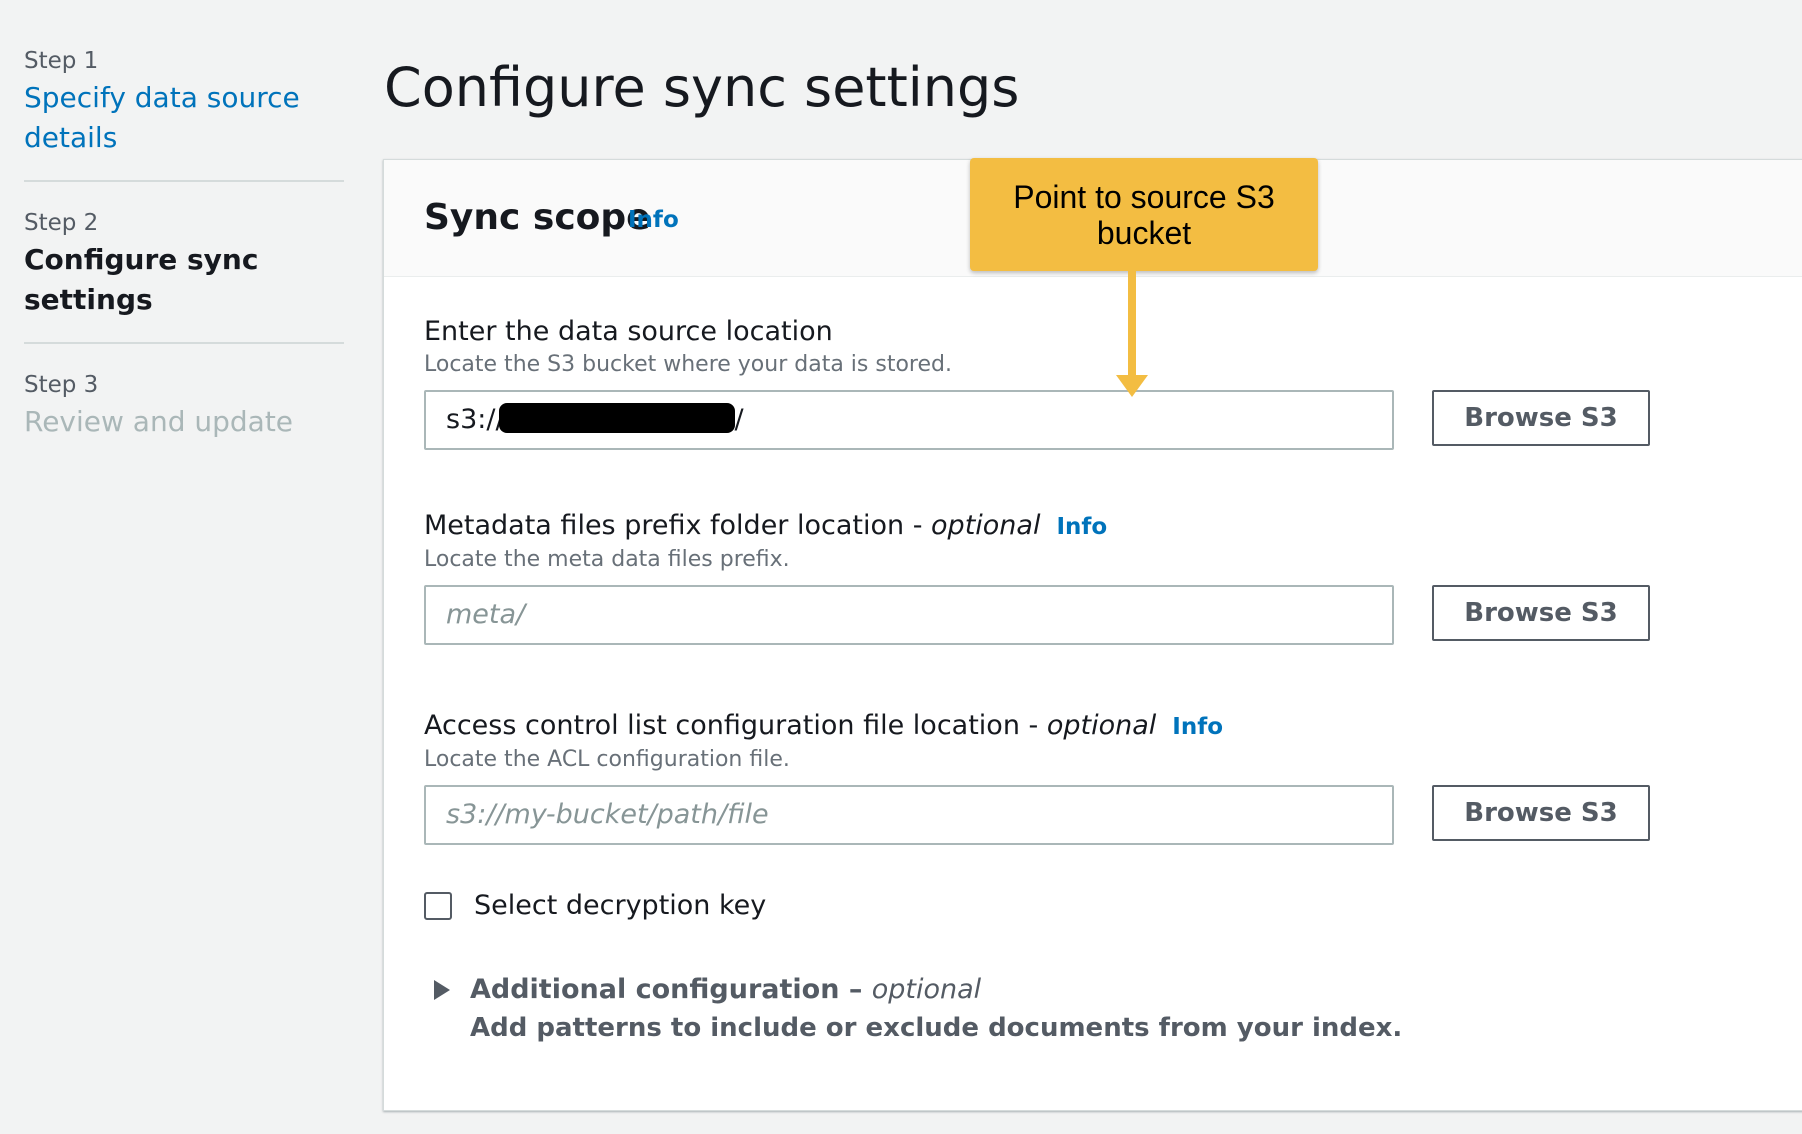 The height and width of the screenshot is (1134, 1802). I want to click on arrow-down-icon, so click(1132, 334).